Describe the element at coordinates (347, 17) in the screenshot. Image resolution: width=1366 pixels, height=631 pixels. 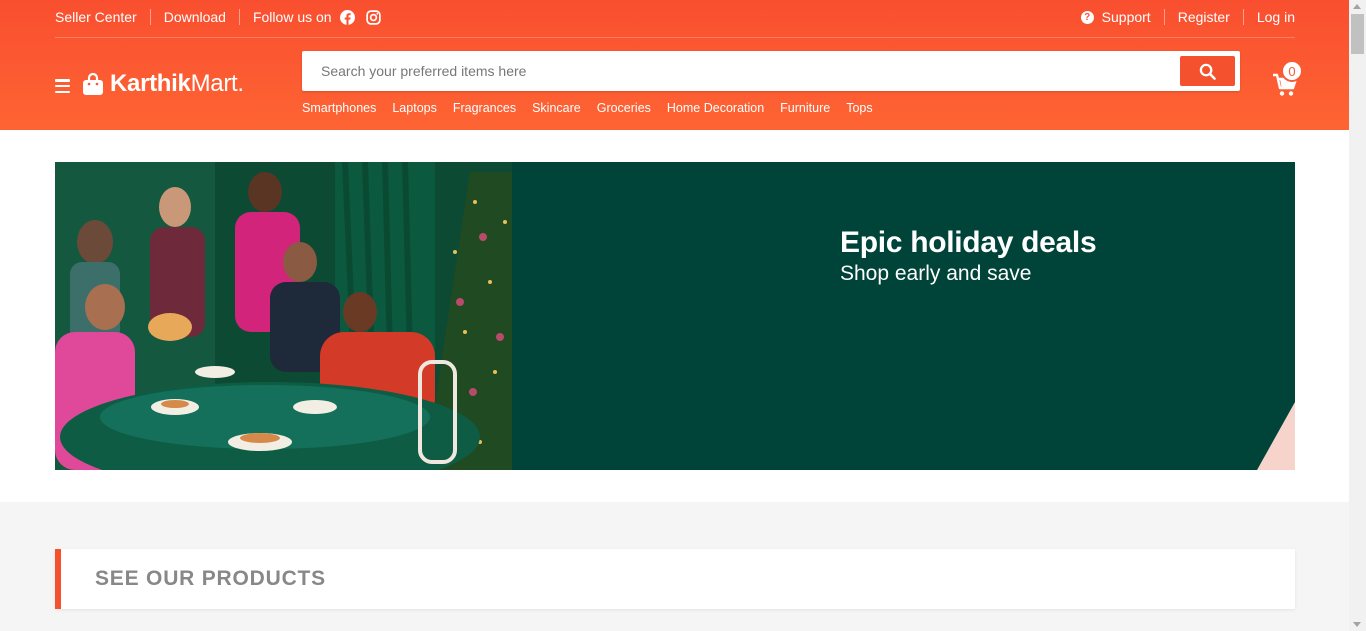
I see `facebook-icon` at that location.